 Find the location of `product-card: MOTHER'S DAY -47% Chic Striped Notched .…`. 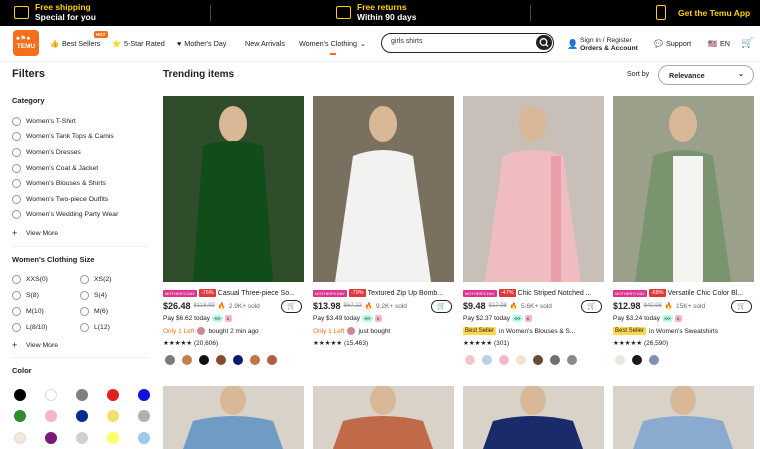

product-card: MOTHER'S DAY -47% Chic Striped Notched .… is located at coordinates (533, 230).